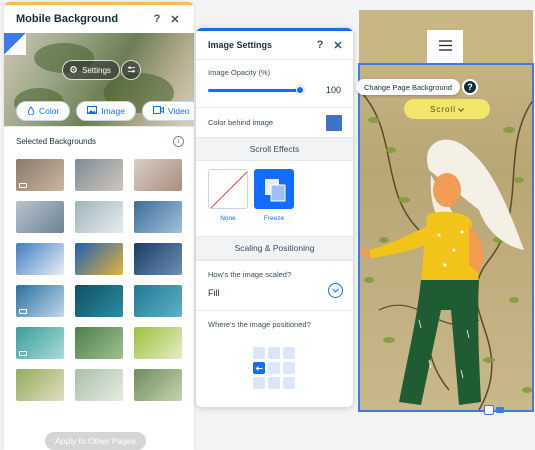 This screenshot has height=450, width=535. What do you see at coordinates (320, 45) in the screenshot?
I see `image-settings-help-button: ?` at bounding box center [320, 45].